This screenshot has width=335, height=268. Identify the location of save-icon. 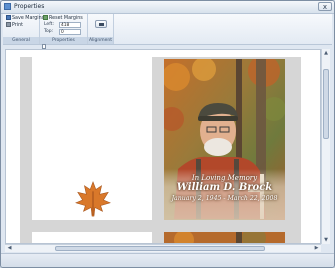
(8, 17).